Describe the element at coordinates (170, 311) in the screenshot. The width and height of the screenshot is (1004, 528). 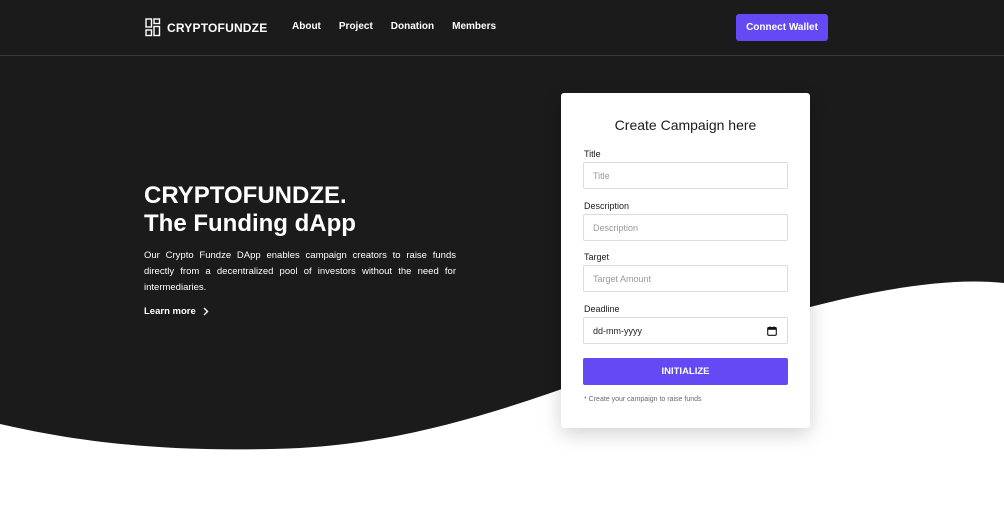
I see `learn-more-label: Learn more` at that location.